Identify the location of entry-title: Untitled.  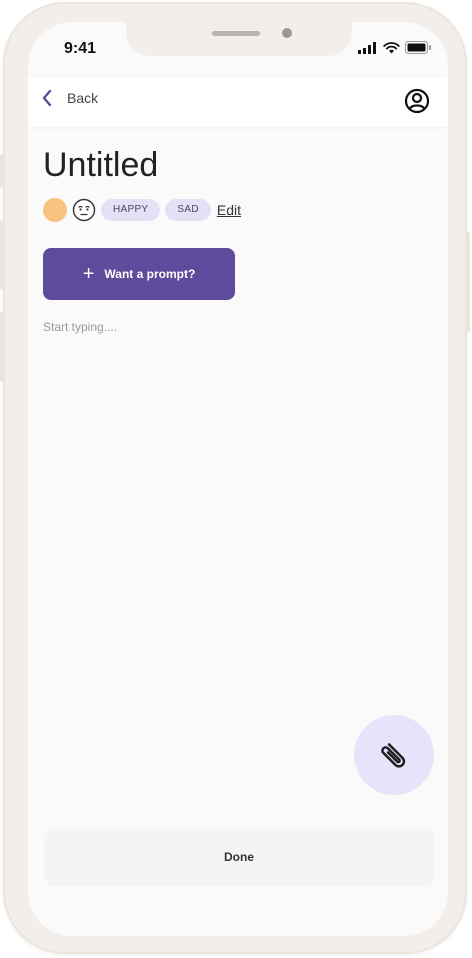
(100, 165).